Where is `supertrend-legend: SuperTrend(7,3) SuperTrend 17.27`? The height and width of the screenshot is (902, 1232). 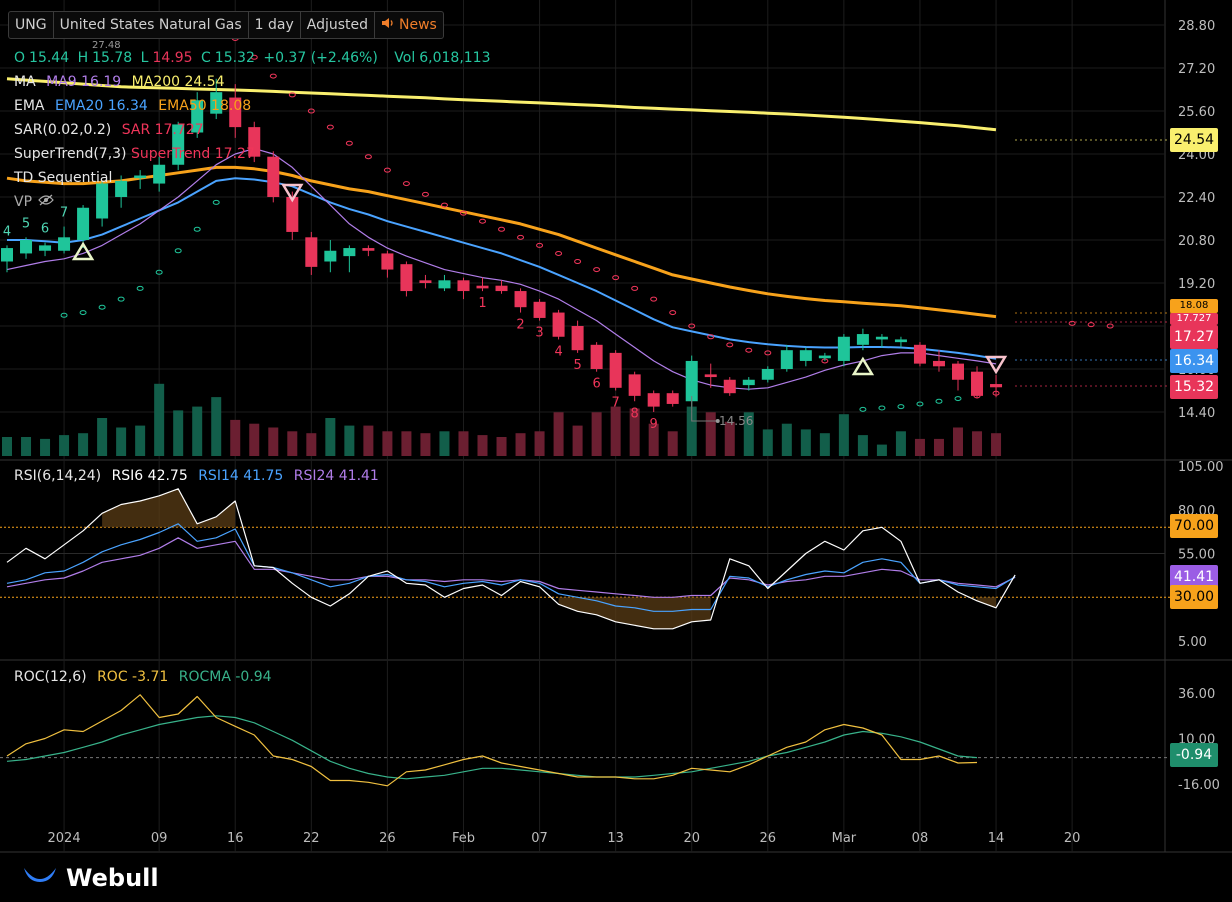 supertrend-legend: SuperTrend(7,3) SuperTrend 17.27 is located at coordinates (137, 154).